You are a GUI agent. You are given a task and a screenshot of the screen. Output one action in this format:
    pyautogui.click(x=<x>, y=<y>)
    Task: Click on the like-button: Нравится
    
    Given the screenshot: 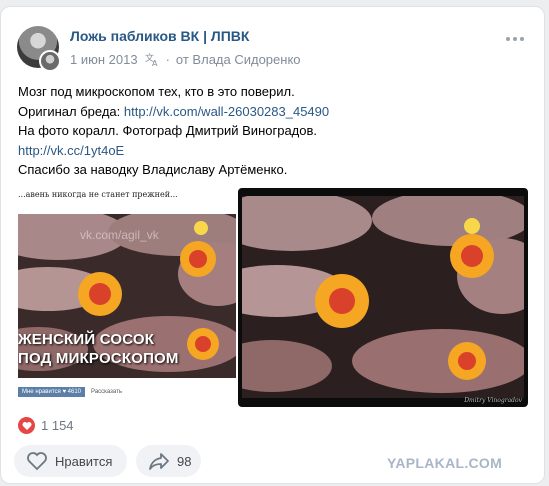 What is the action you would take?
    pyautogui.click(x=70, y=461)
    